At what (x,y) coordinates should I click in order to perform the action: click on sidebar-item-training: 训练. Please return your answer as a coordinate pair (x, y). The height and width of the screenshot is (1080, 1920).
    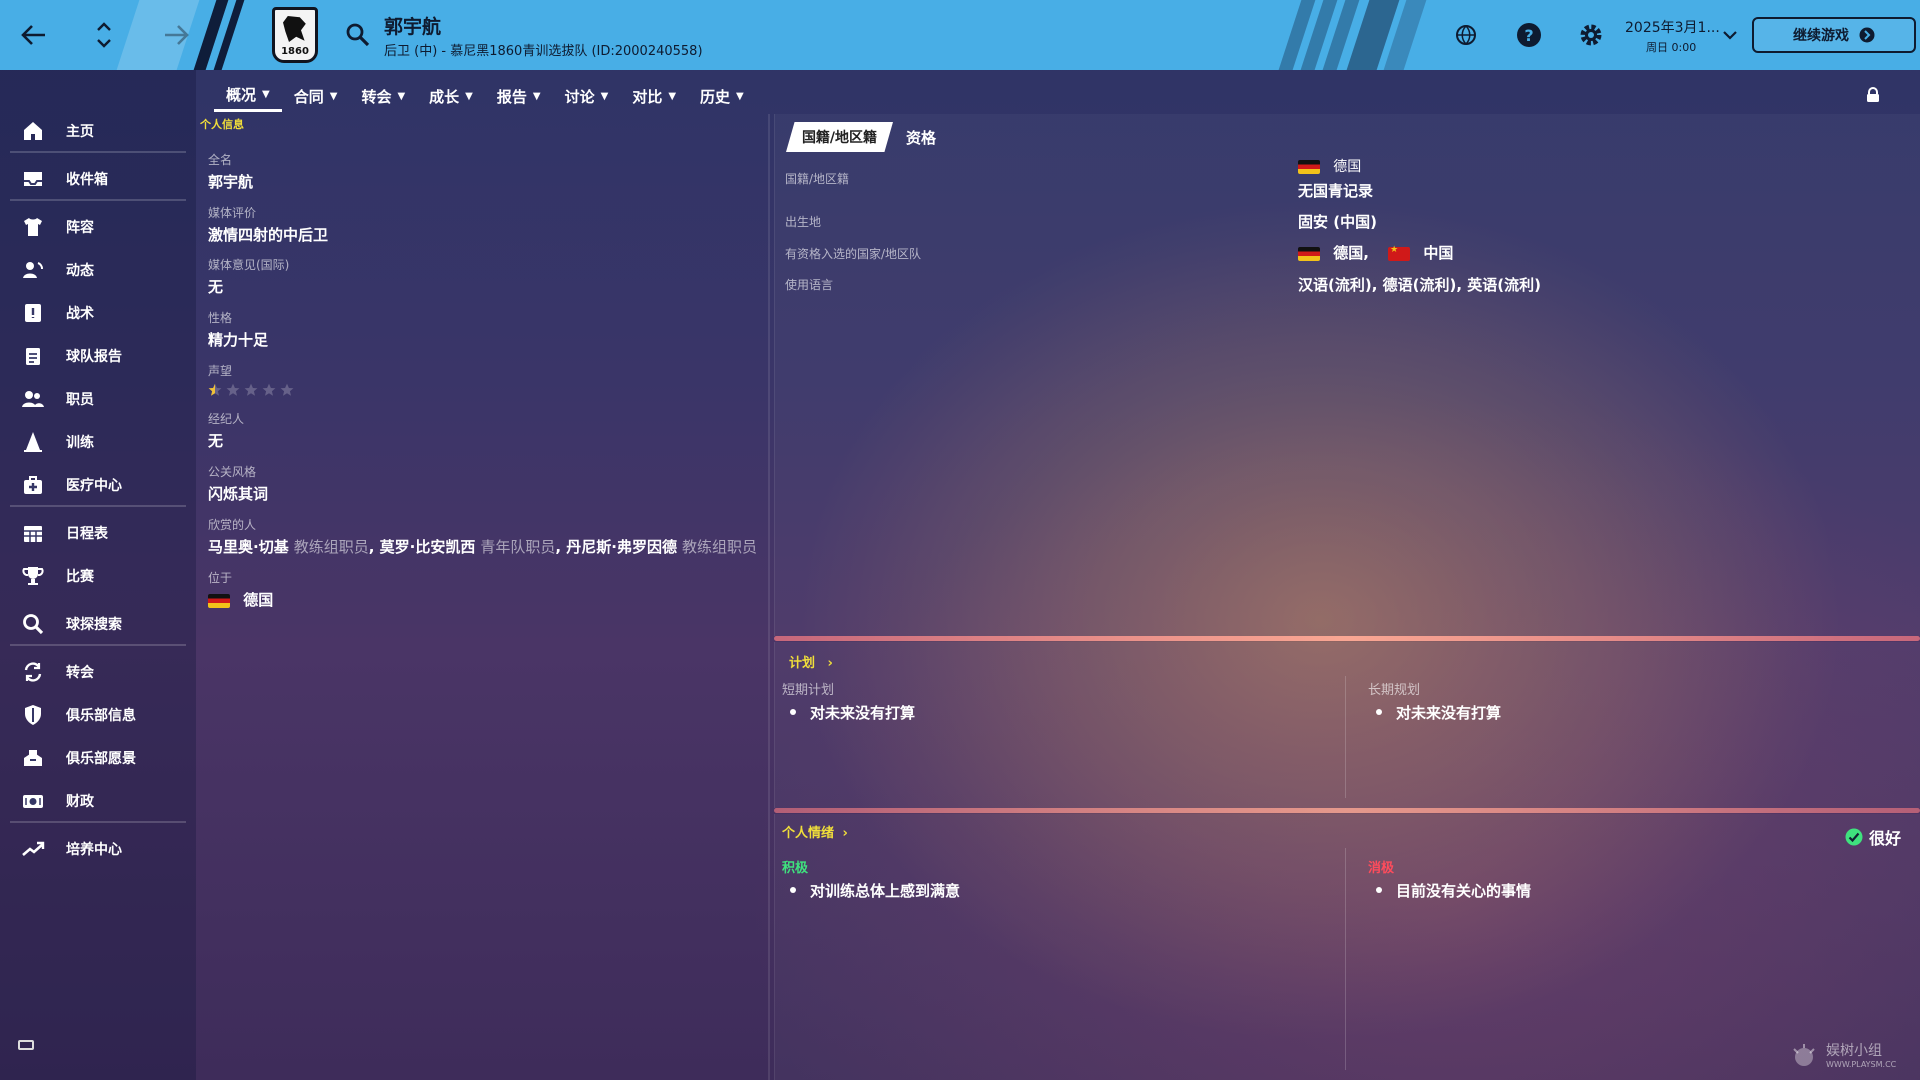
    Looking at the image, I should click on (98, 442).